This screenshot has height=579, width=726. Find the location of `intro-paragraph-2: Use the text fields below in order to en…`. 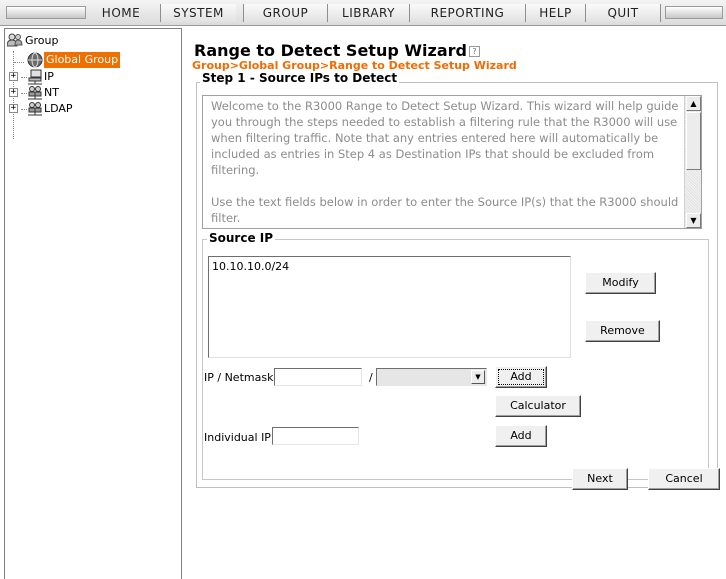

intro-paragraph-2: Use the text fields below in order to en… is located at coordinates (445, 210).